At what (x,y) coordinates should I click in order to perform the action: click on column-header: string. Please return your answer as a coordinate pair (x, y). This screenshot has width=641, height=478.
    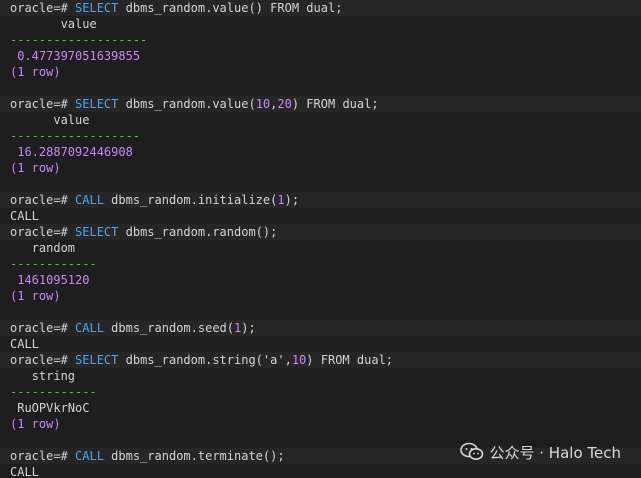
    Looking at the image, I should click on (320, 376).